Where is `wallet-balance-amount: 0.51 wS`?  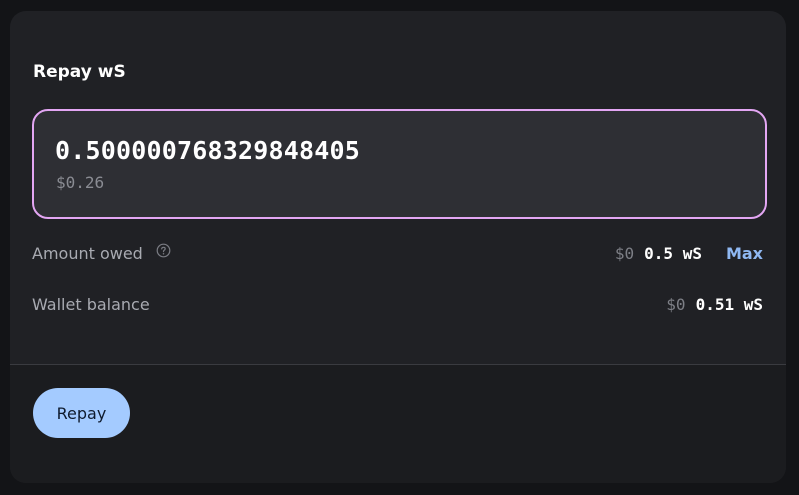
wallet-balance-amount: 0.51 wS is located at coordinates (729, 304).